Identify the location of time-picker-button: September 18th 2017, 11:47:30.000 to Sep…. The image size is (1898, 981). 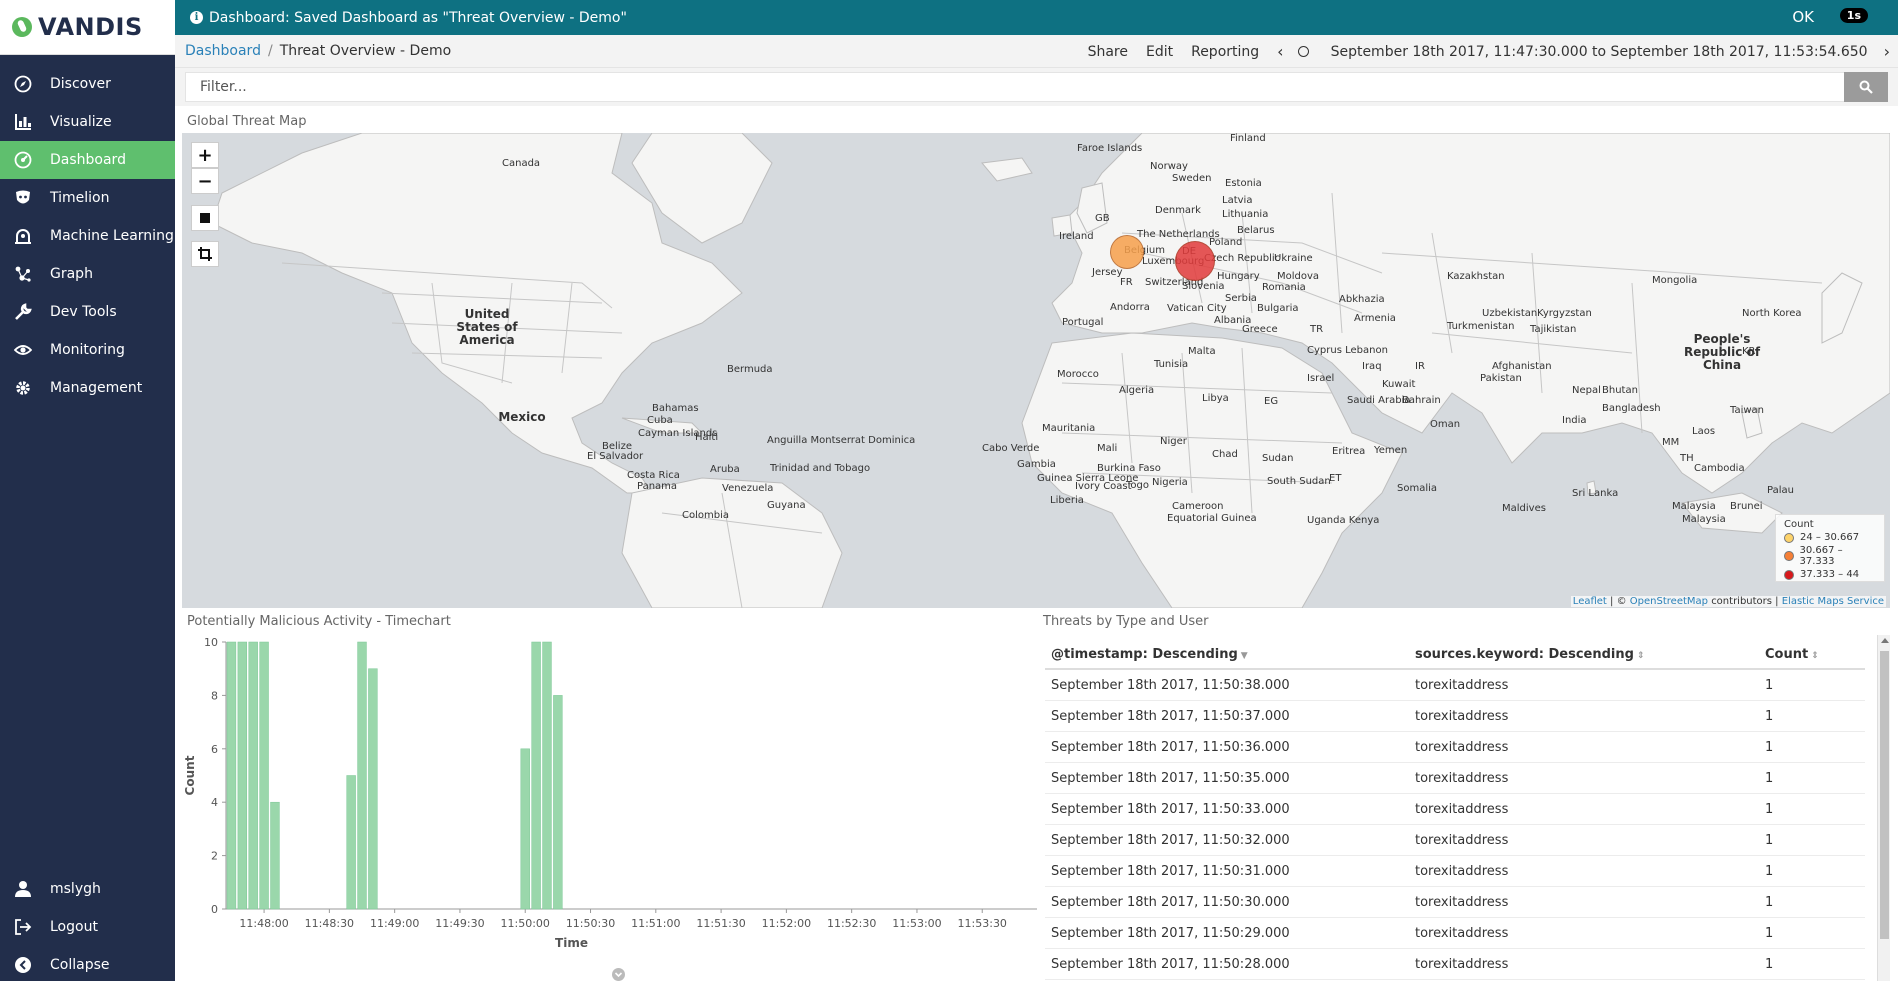
(1582, 52).